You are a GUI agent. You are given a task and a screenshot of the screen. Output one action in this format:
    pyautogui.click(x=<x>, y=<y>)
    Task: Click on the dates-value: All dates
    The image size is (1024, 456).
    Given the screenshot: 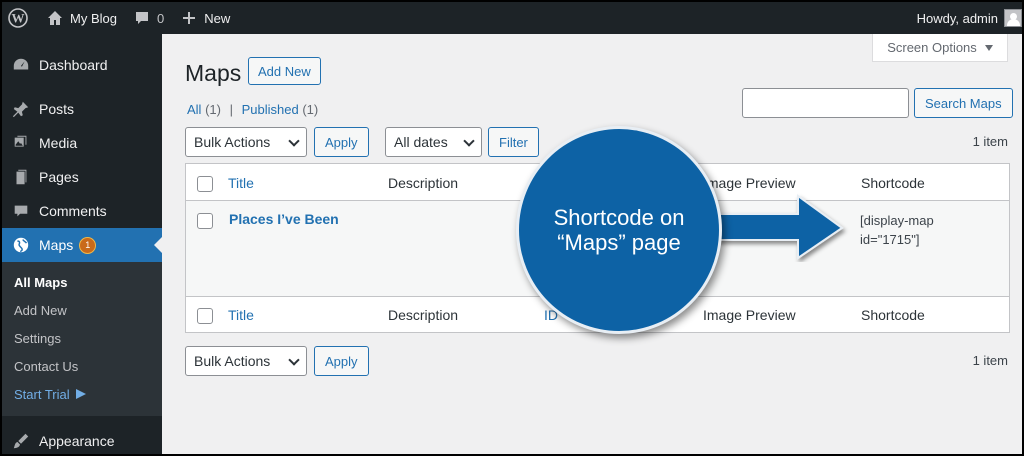 What is the action you would take?
    pyautogui.click(x=421, y=142)
    